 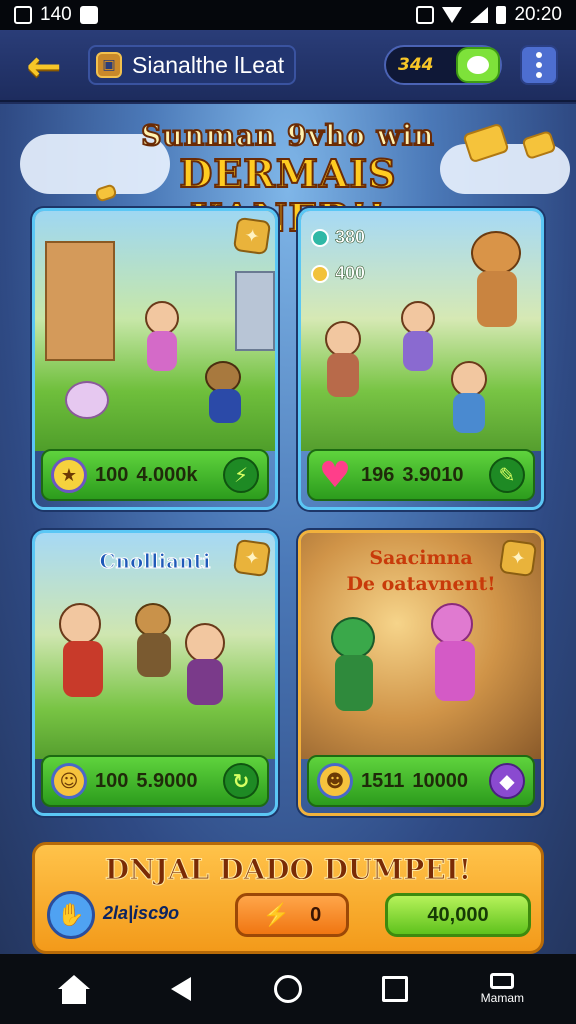 What do you see at coordinates (501, 15) in the screenshot?
I see `battery-icon` at bounding box center [501, 15].